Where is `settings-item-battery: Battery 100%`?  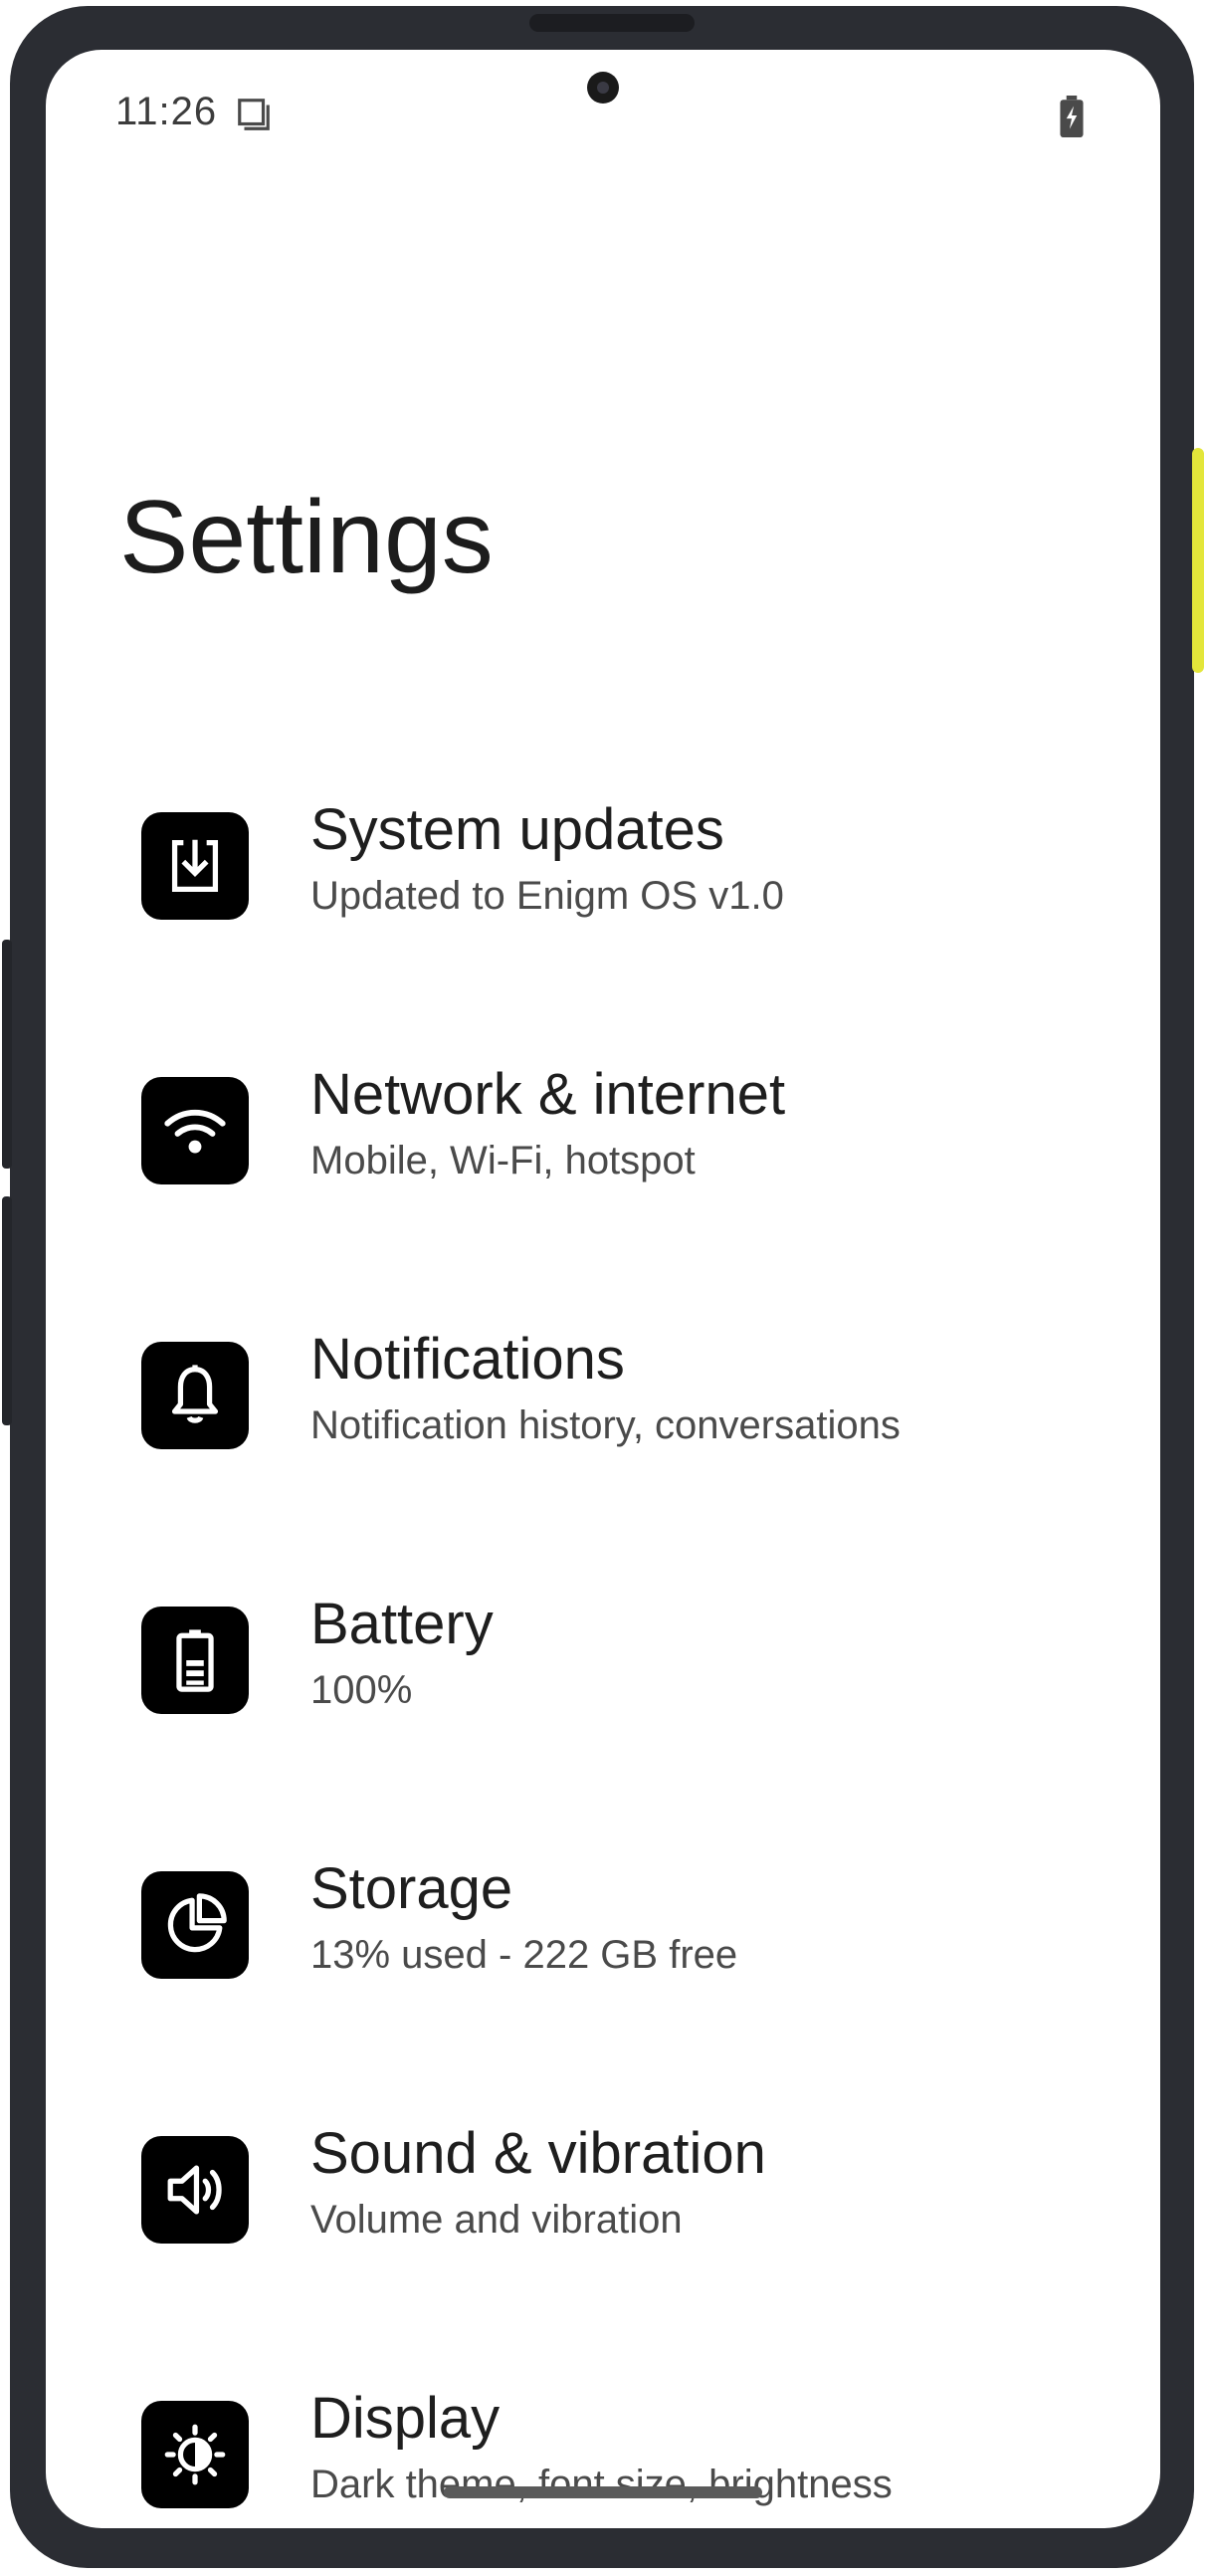
settings-item-battery: Battery 100% is located at coordinates (603, 1690).